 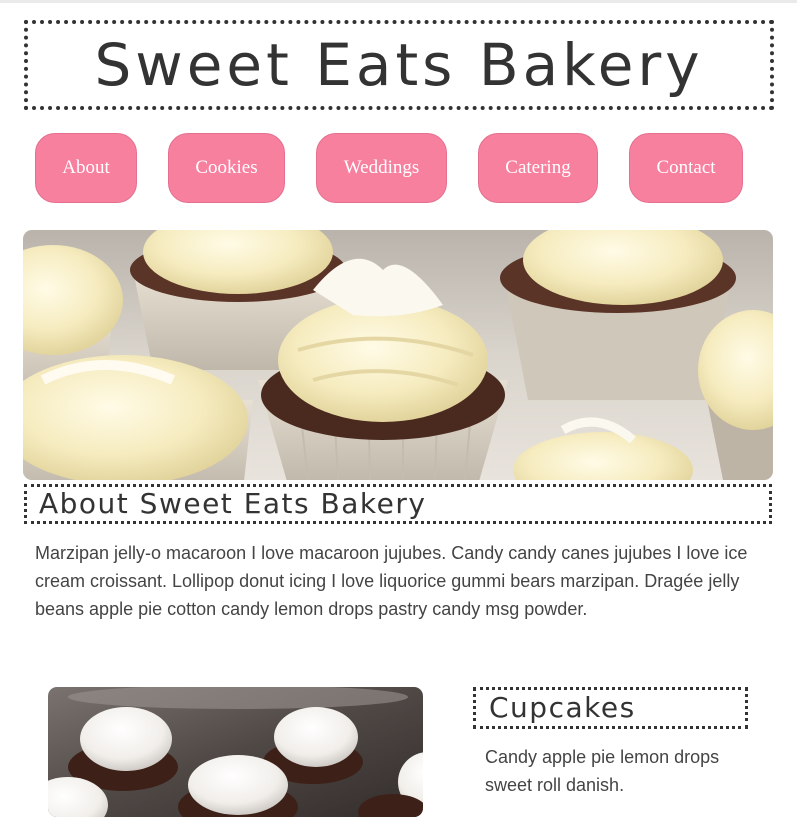 I want to click on main-nav: About Cookies Weddings Catering Contact, so click(x=398, y=169).